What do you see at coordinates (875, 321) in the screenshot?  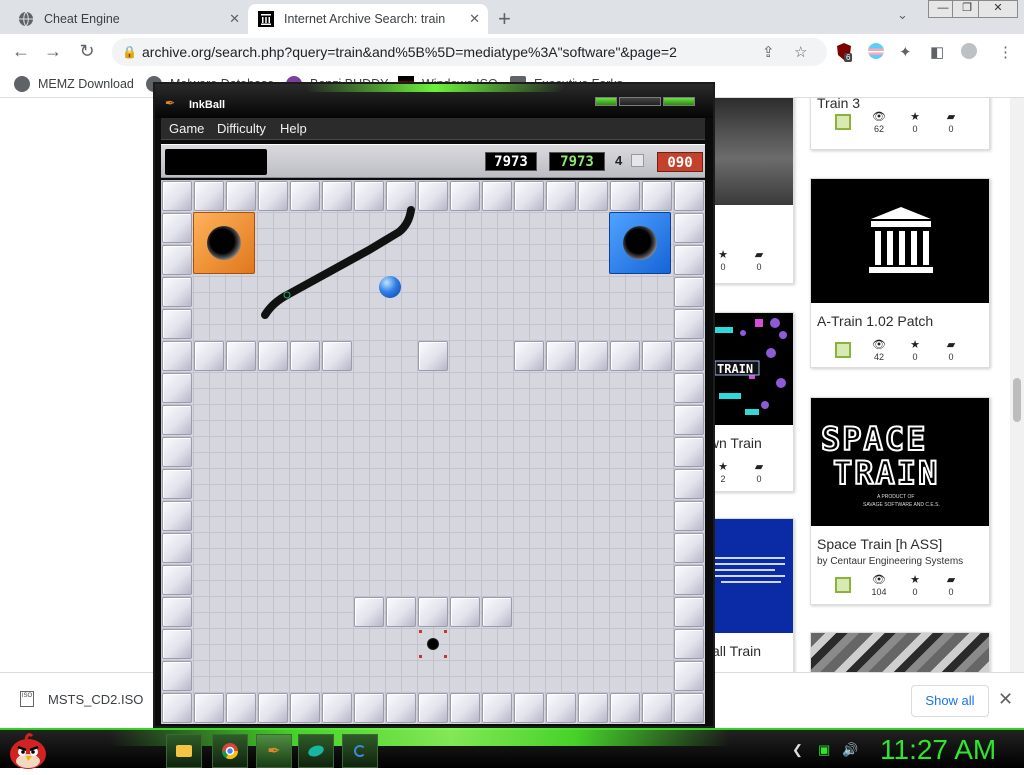 I see `result-title: A-Train 1.02 Patch` at bounding box center [875, 321].